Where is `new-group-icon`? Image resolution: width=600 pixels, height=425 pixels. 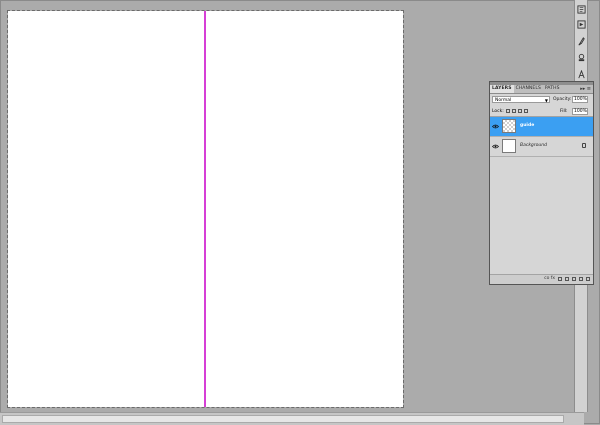
new-group-icon is located at coordinates (574, 279).